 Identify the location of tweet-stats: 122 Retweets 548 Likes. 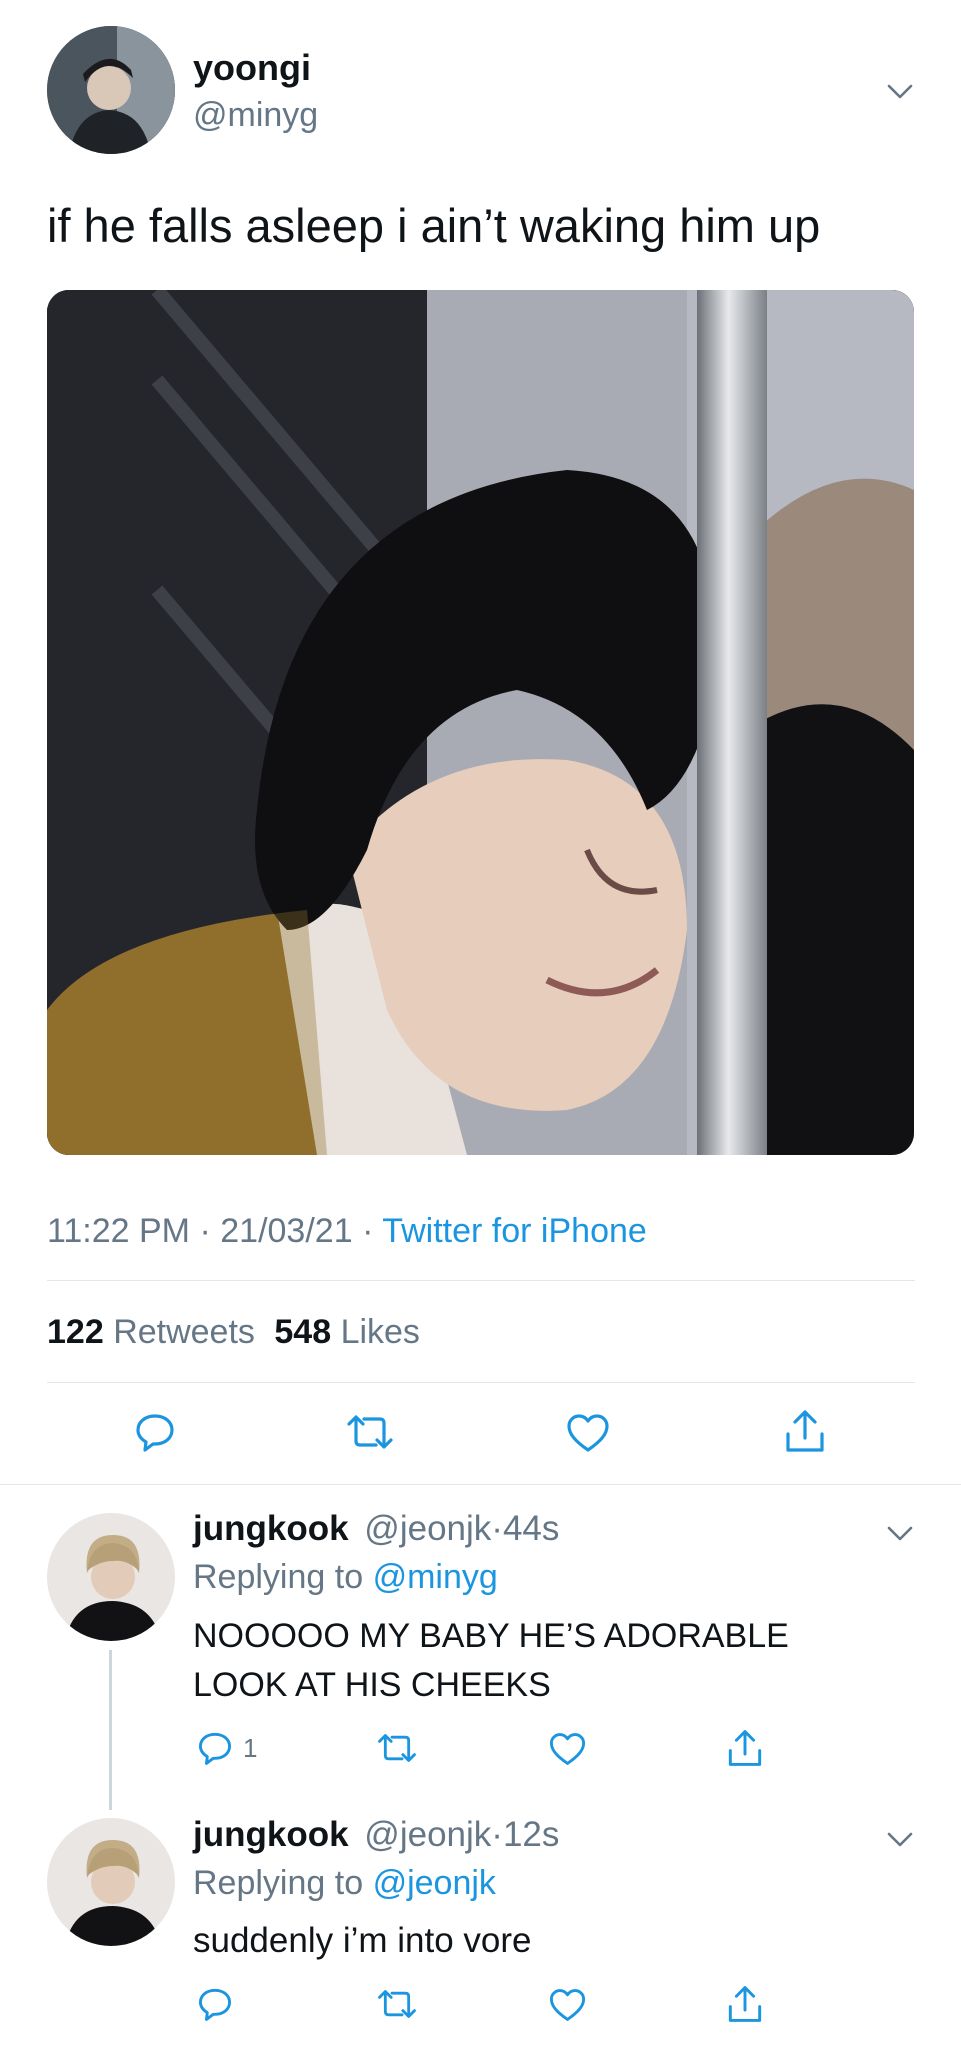
(233, 1332).